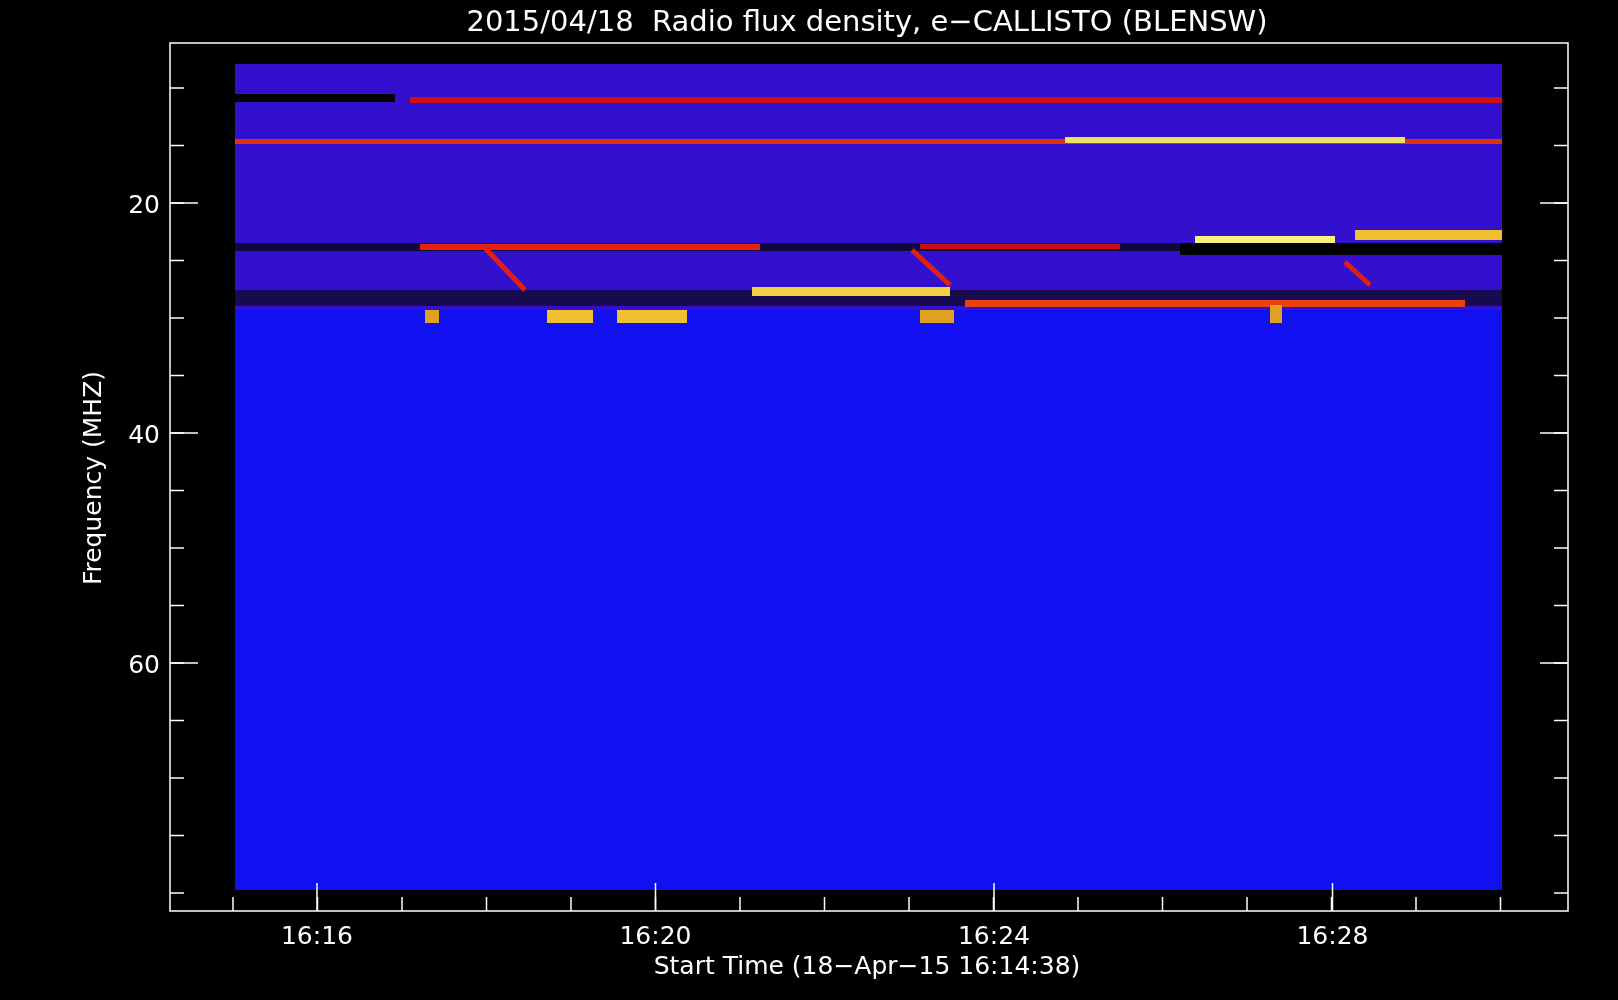 The height and width of the screenshot is (1000, 1618). Describe the element at coordinates (317, 935) in the screenshot. I see `x-tick-label: 16:16` at that location.